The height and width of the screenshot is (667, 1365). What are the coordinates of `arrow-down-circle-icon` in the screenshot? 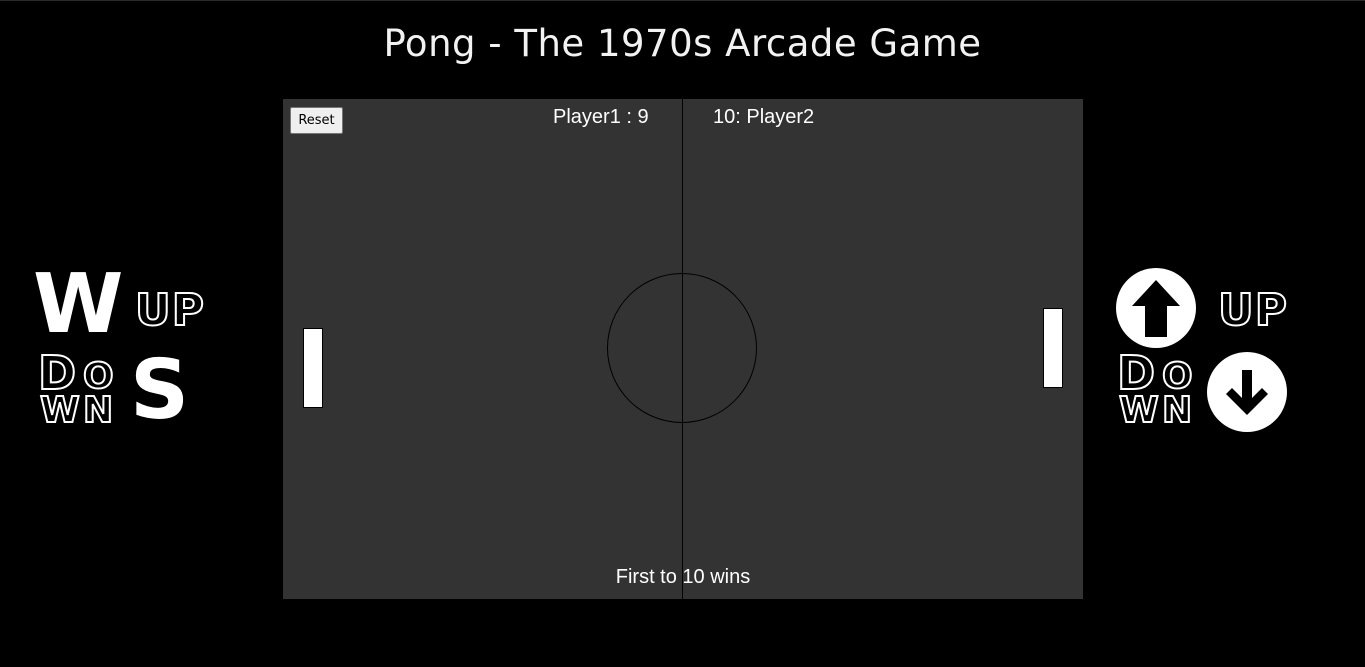 It's located at (1247, 392).